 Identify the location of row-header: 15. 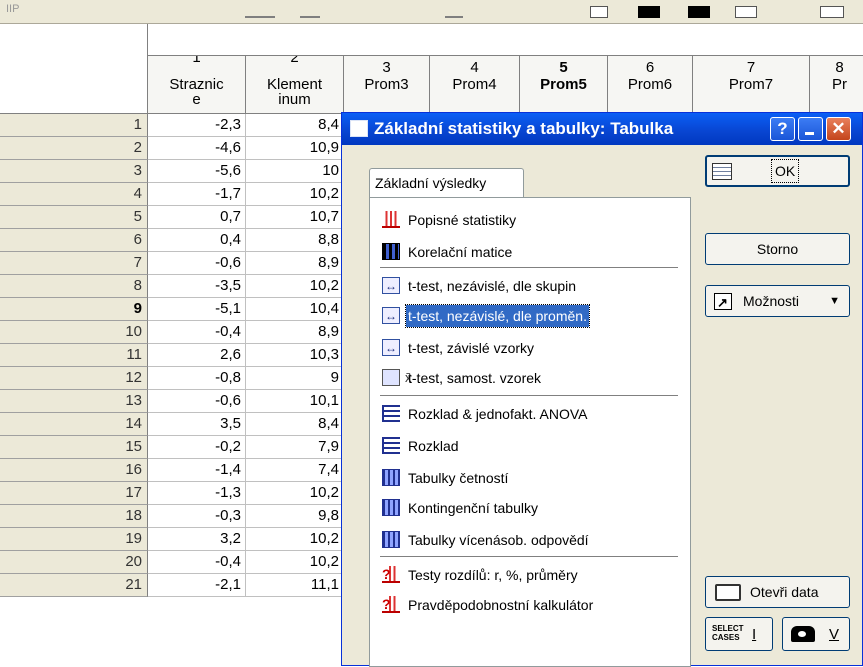
(74, 447).